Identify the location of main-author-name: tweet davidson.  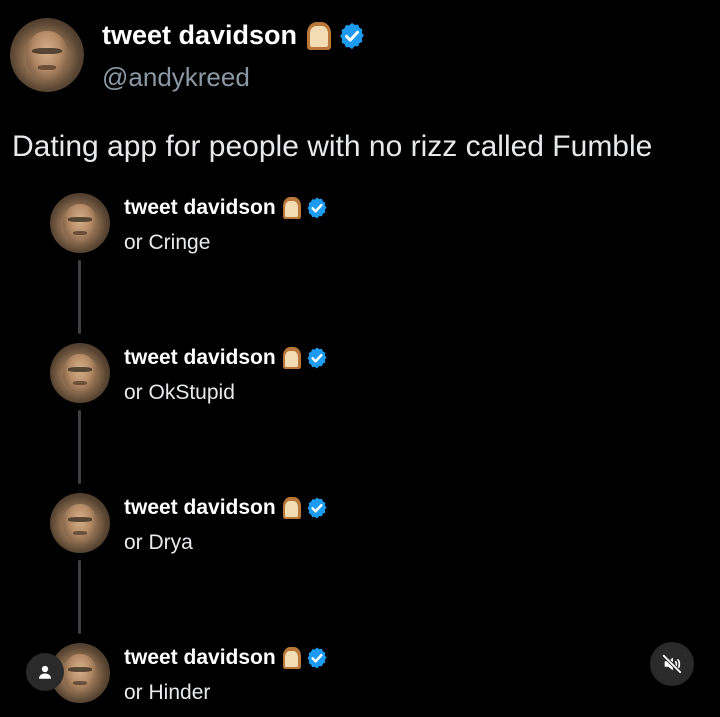
(199, 35).